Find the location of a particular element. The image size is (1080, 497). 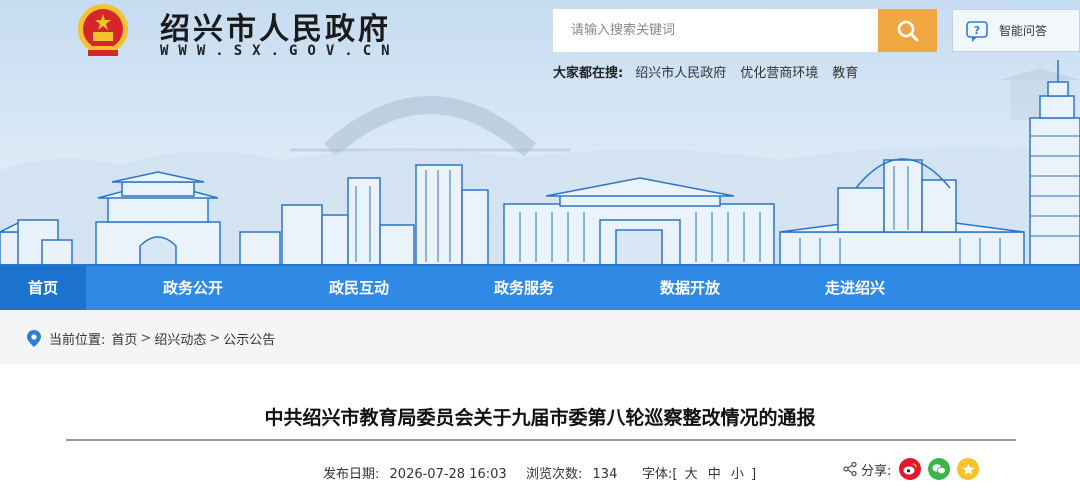

hot-search-link: 教育 is located at coordinates (845, 71).